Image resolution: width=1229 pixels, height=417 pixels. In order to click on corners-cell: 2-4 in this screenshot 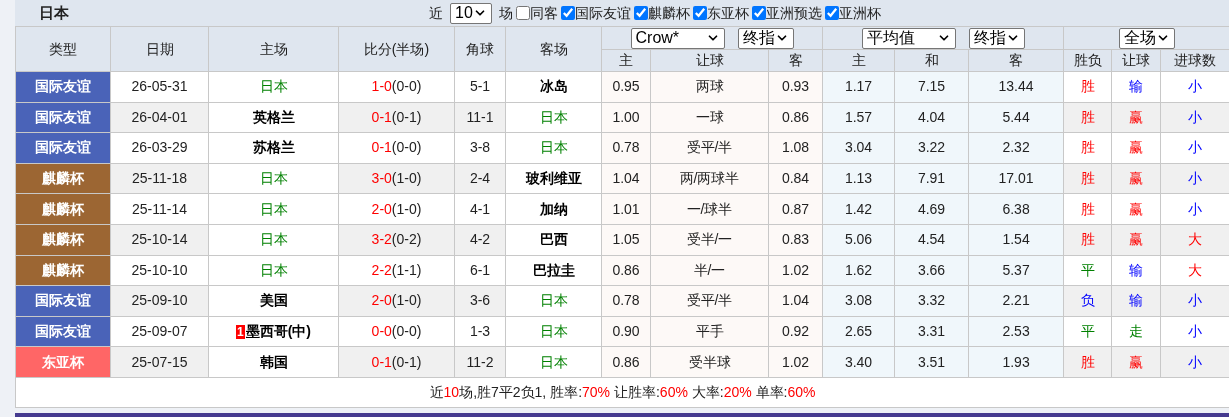, I will do `click(480, 178)`.